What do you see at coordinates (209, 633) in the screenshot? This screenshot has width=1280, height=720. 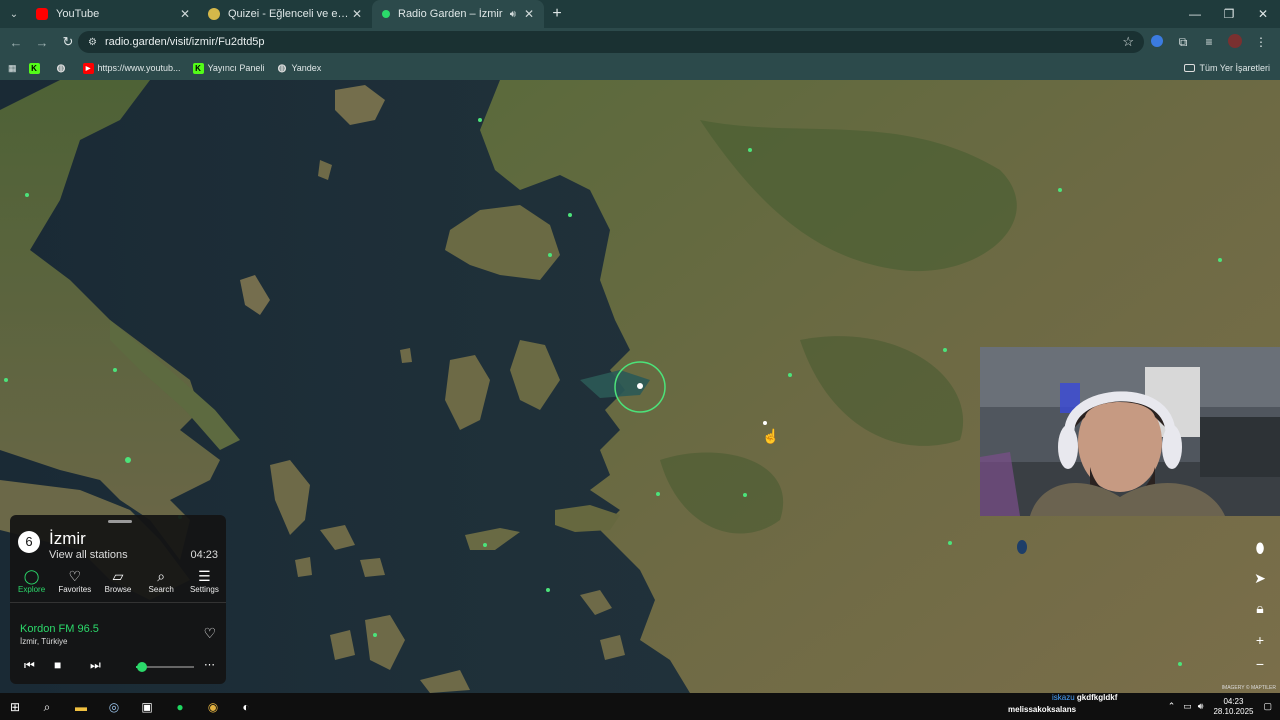 I see `favorite-heart-icon: ♡` at bounding box center [209, 633].